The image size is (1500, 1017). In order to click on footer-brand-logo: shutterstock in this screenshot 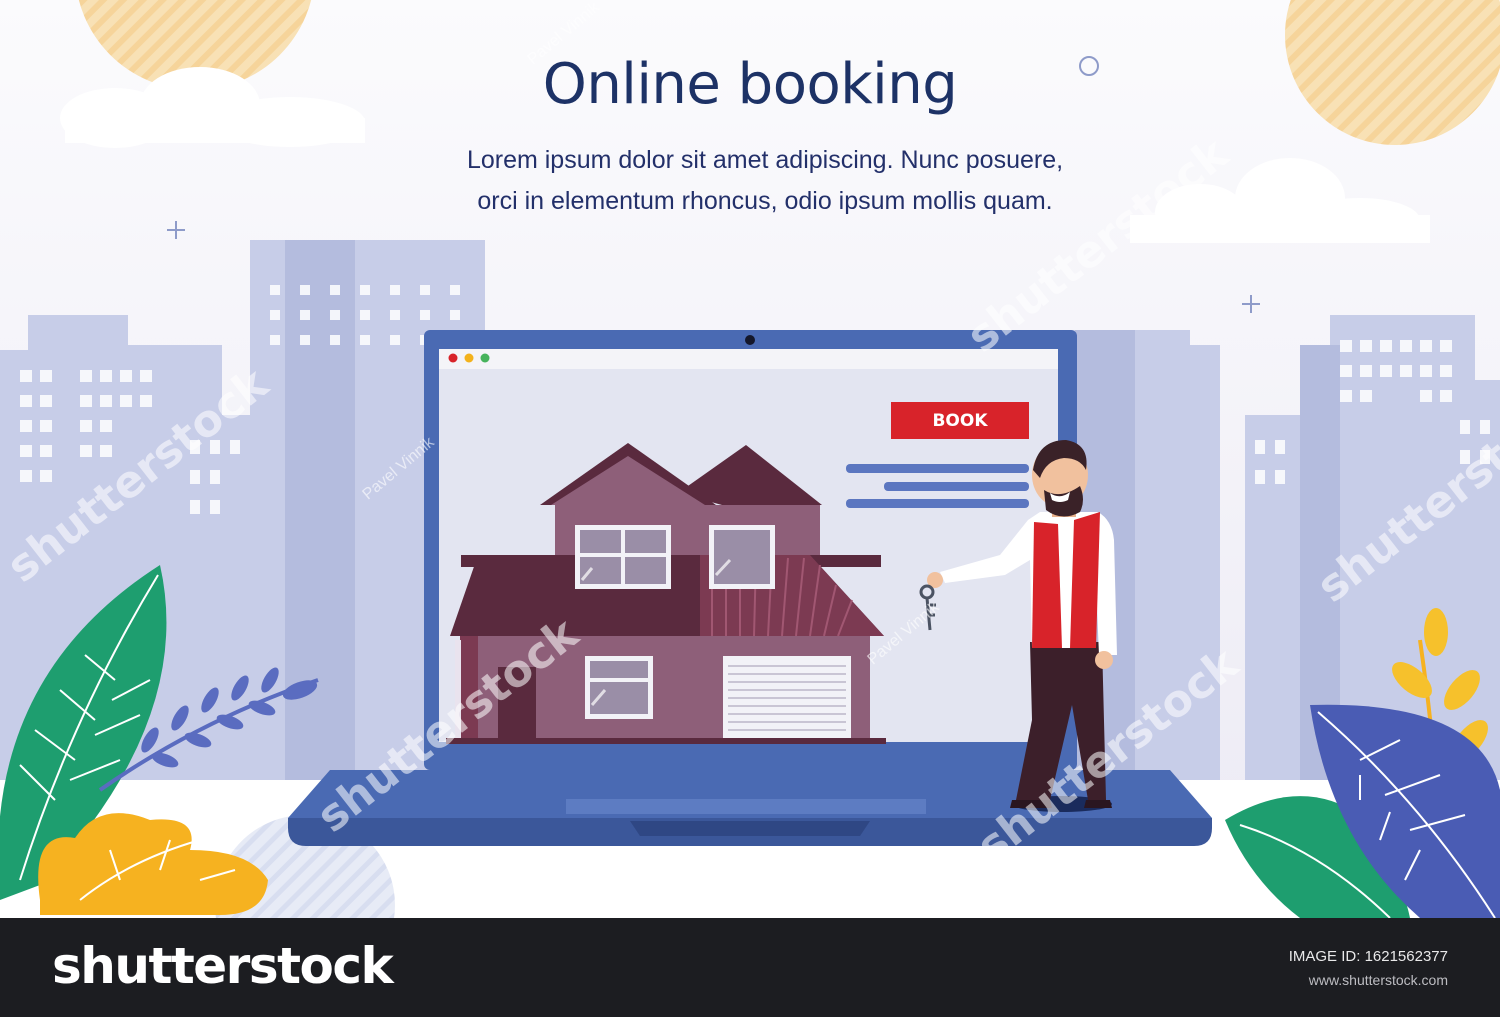, I will do `click(223, 966)`.